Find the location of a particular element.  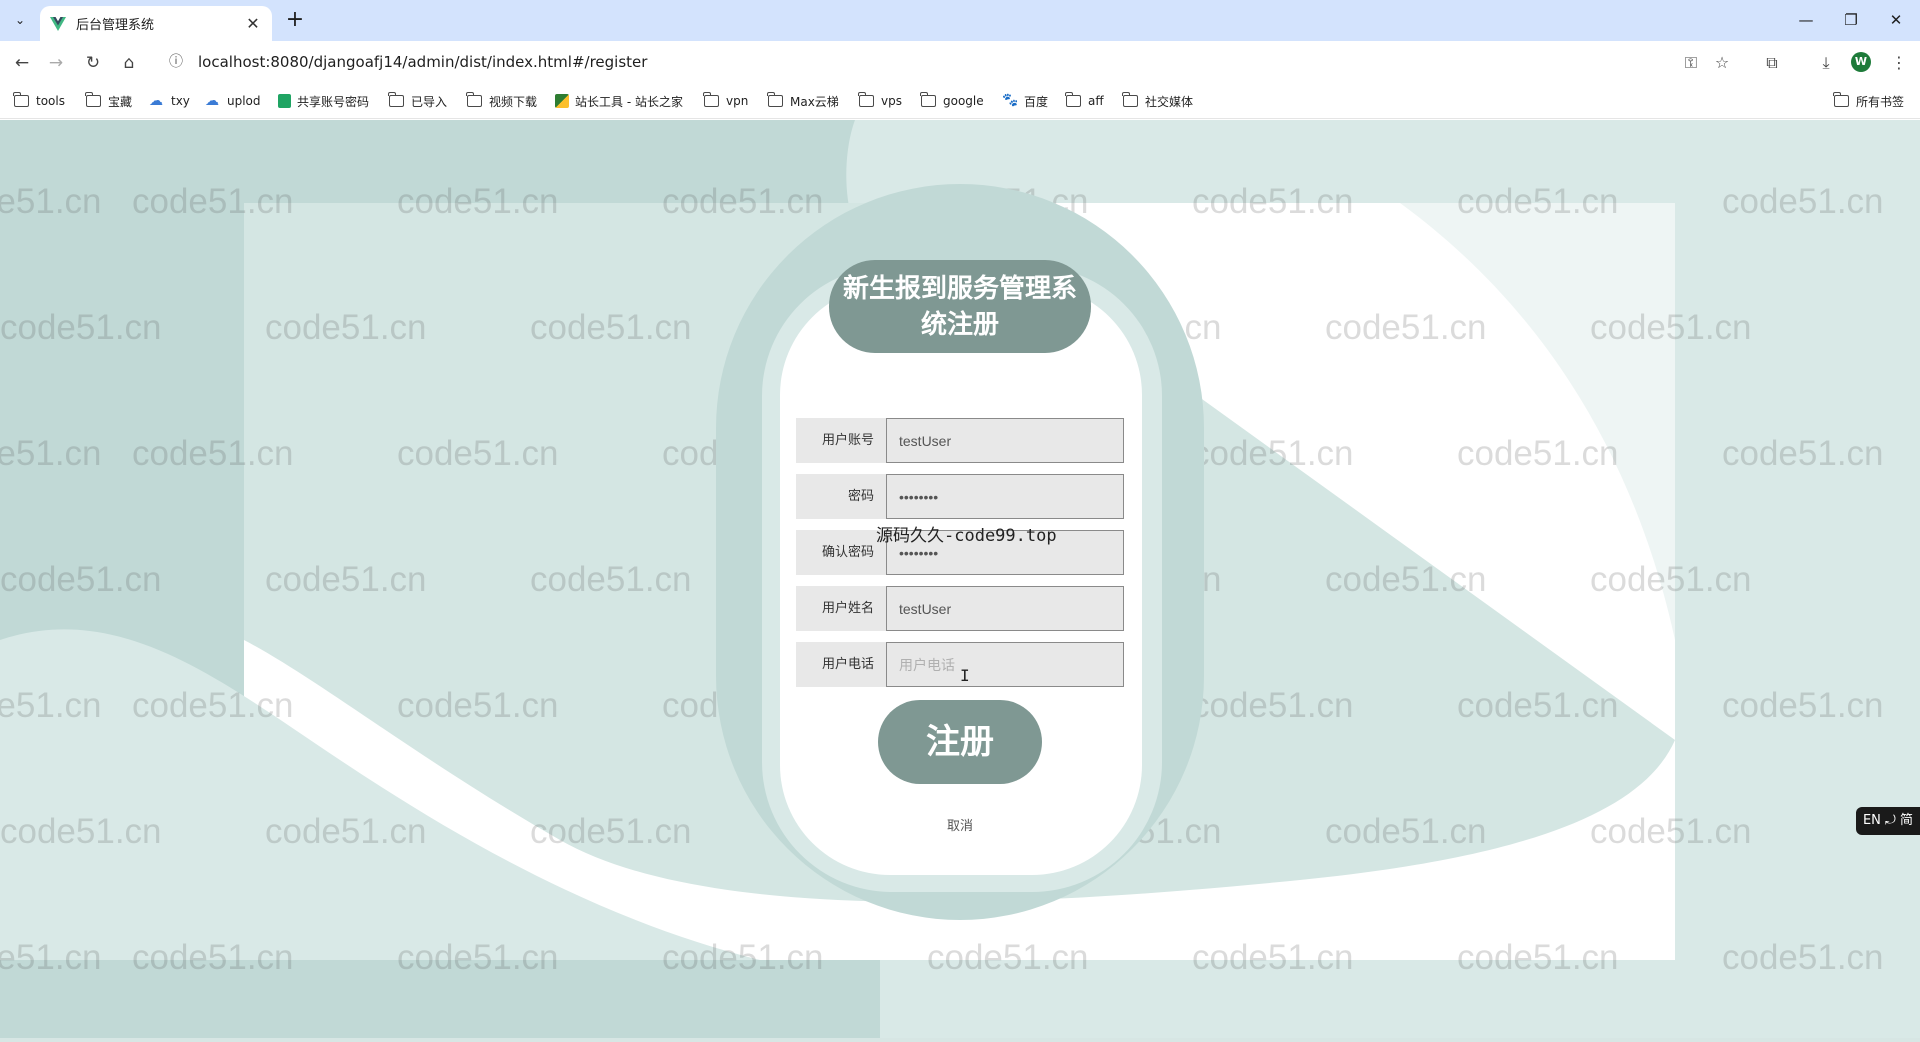

password-key-icon: ⚿ is located at coordinates (1691, 63).